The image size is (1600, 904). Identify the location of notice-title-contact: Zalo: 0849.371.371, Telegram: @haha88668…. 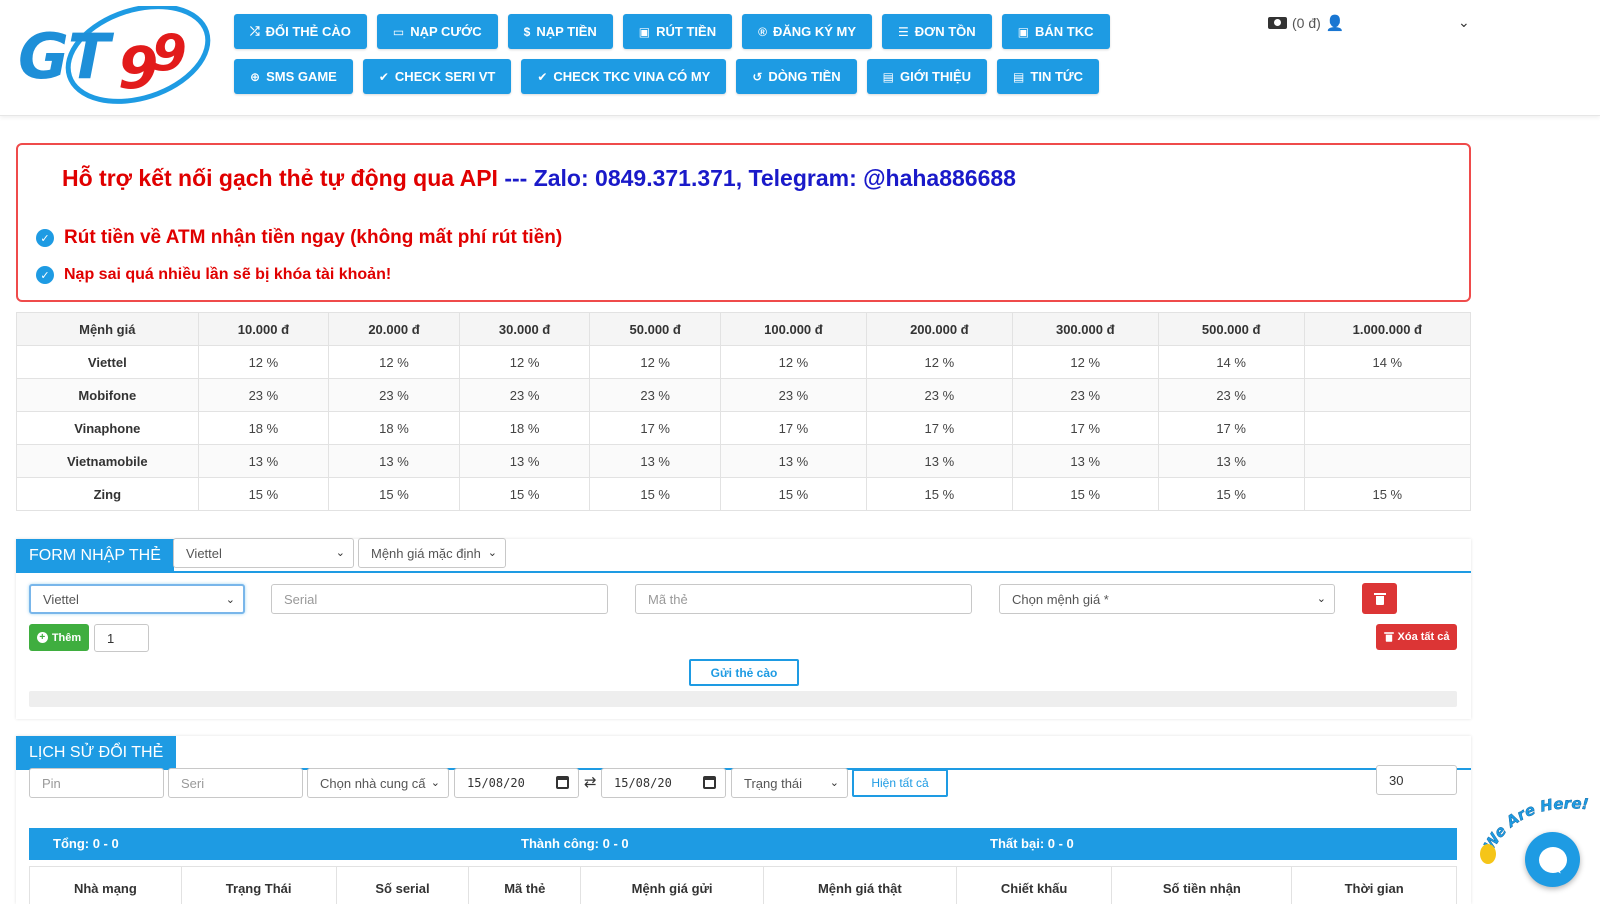
(774, 178).